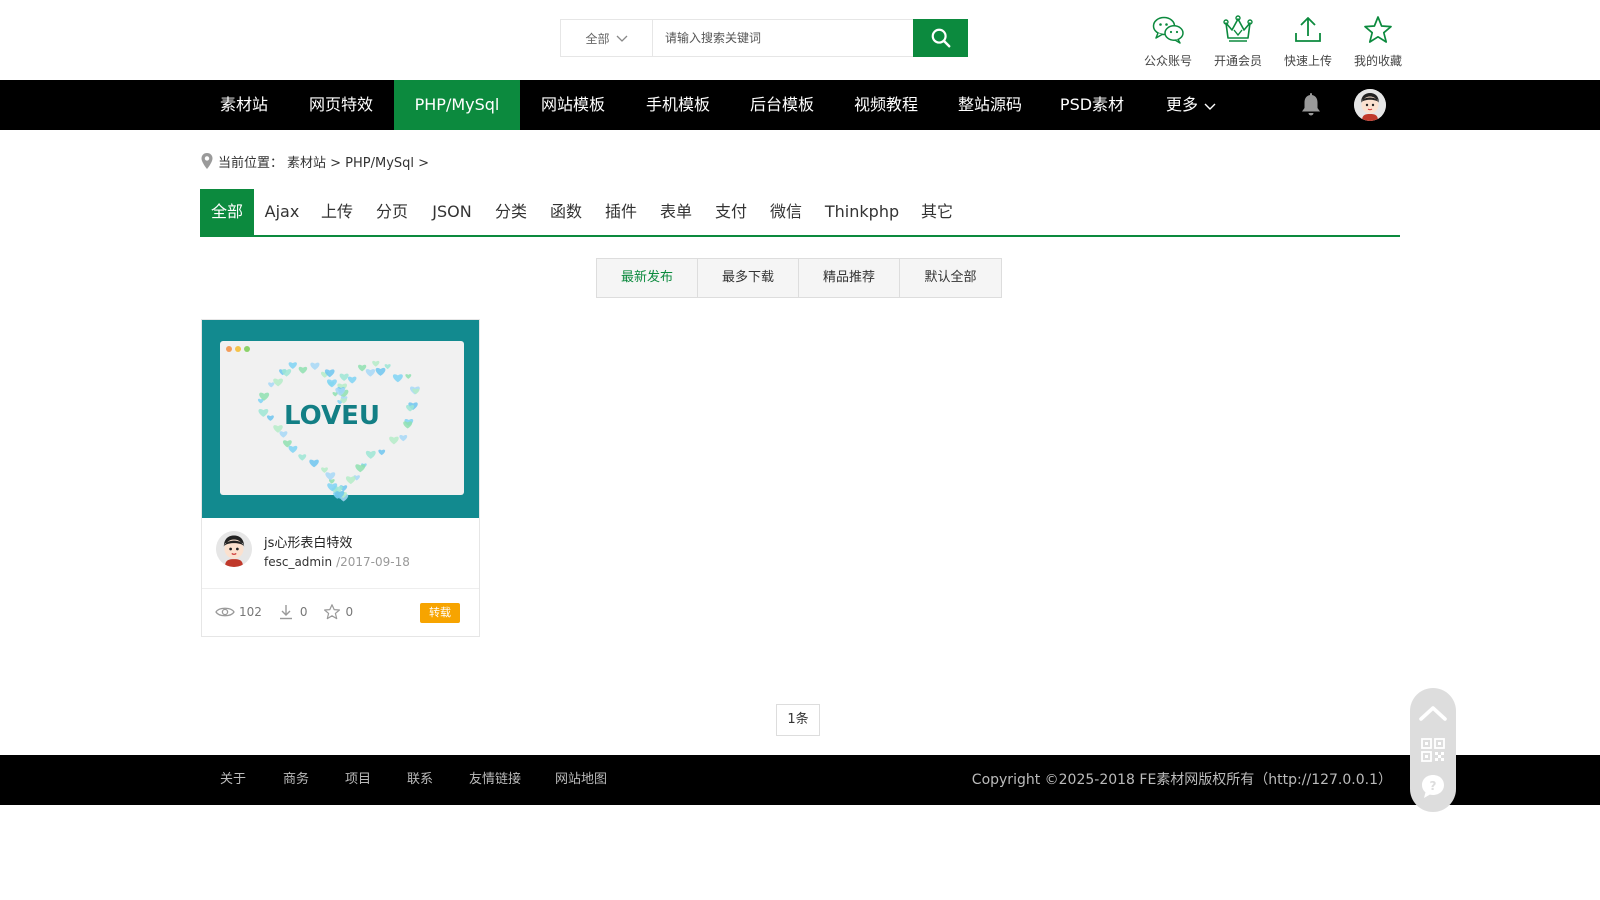  Describe the element at coordinates (1092, 105) in the screenshot. I see `nav-item-psd: PSD素材` at that location.